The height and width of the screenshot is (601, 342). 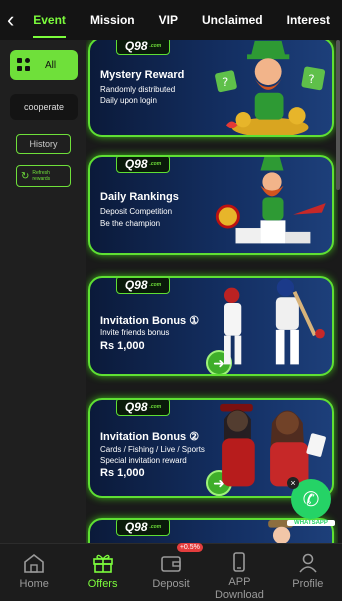 What do you see at coordinates (43, 144) in the screenshot?
I see `history-button: History` at bounding box center [43, 144].